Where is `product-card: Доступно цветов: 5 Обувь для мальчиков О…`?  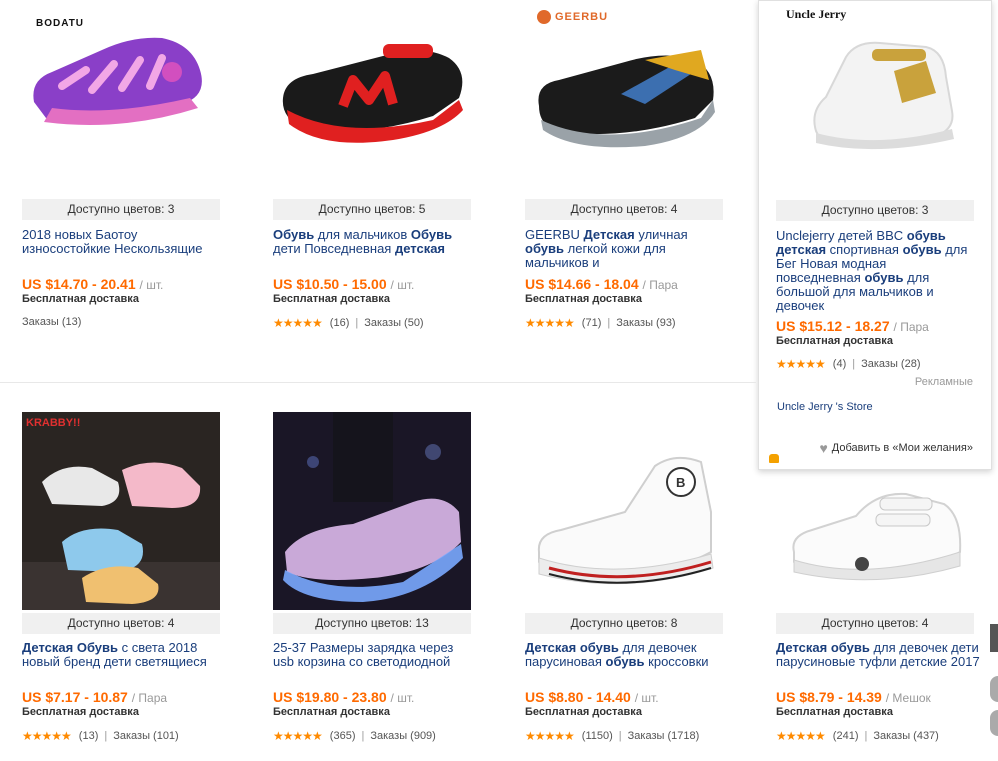
product-card: Доступно цветов: 5 Обувь для мальчиков О… is located at coordinates (372, 170).